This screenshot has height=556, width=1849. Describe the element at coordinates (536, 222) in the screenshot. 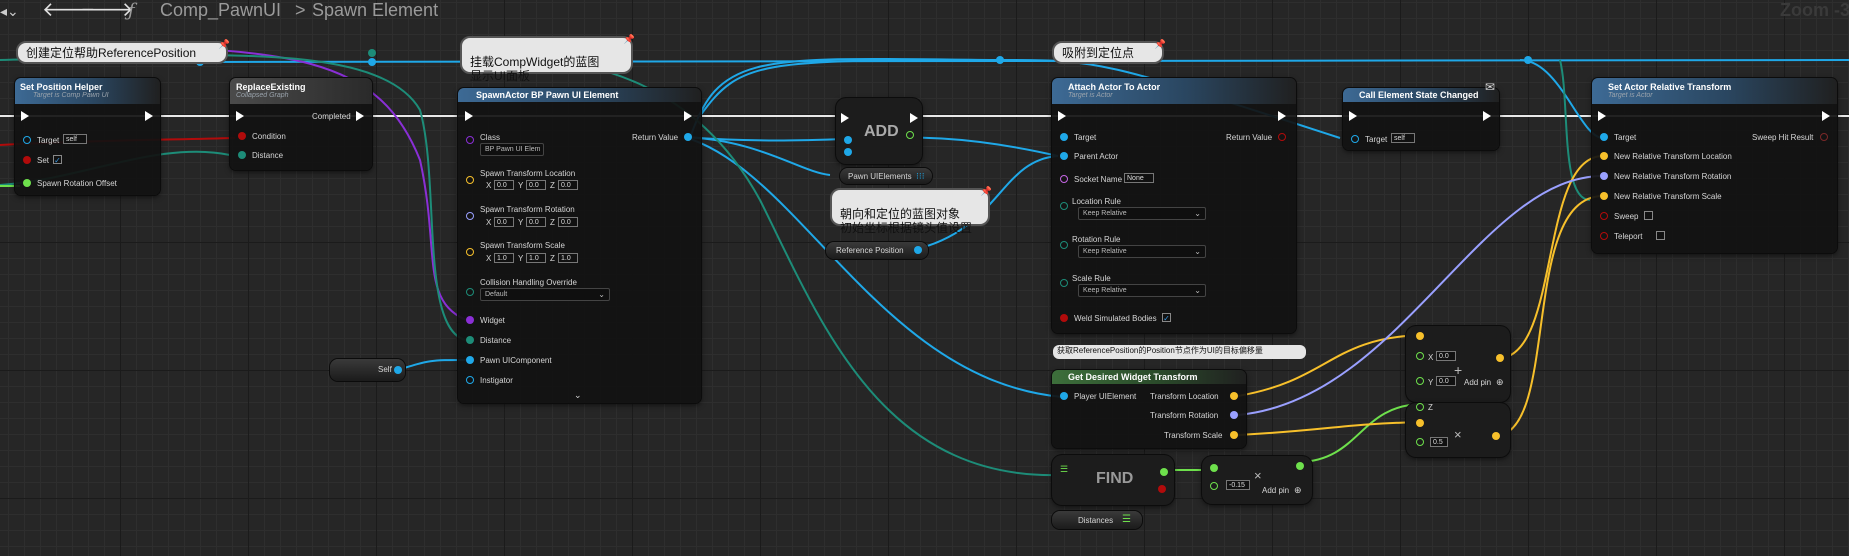

I see `rotation-y: 0.0` at that location.